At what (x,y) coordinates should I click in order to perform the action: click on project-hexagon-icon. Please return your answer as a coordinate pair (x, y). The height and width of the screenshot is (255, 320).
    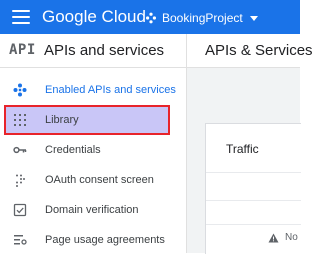
    Looking at the image, I should click on (151, 18).